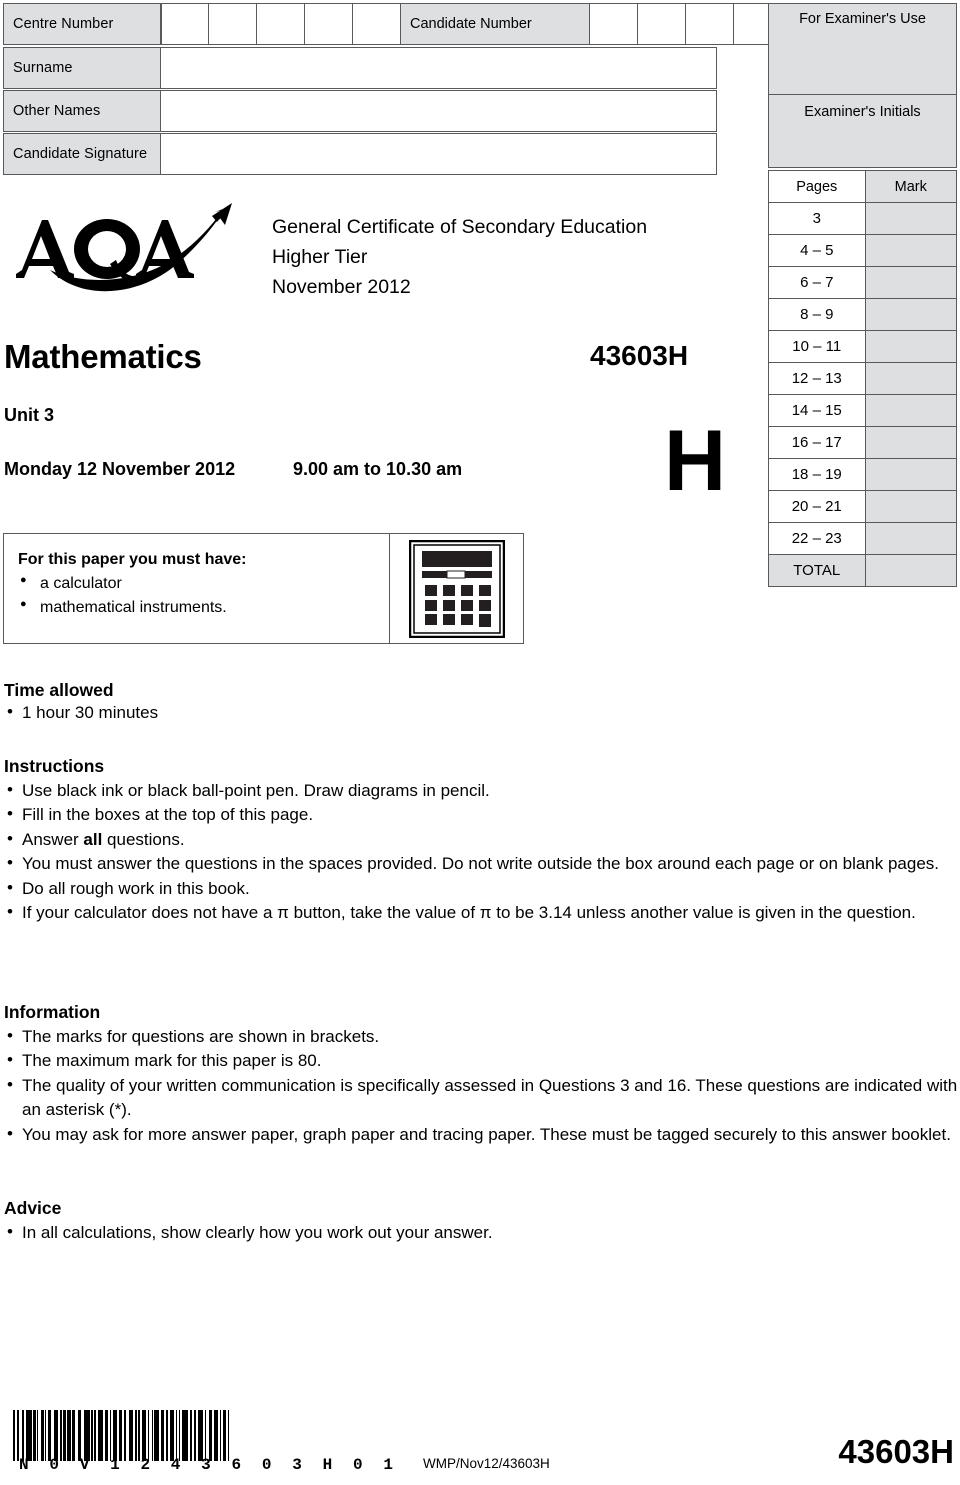  I want to click on barcode-digit: 2, so click(145, 1465).